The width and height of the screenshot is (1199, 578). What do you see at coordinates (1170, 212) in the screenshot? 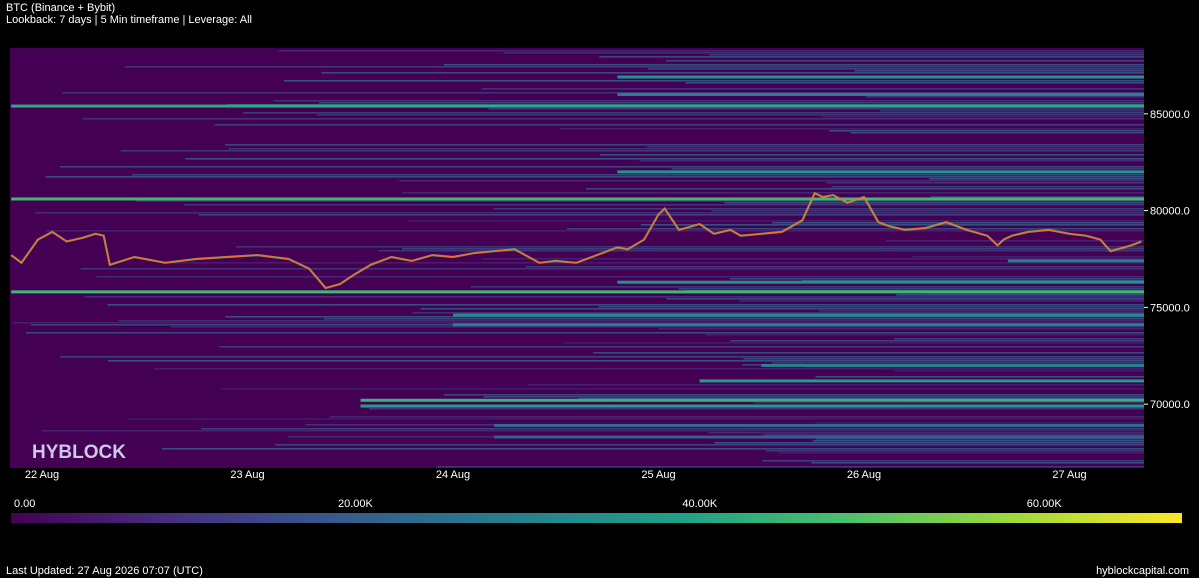
I see `y-tick-label: 80000.0` at bounding box center [1170, 212].